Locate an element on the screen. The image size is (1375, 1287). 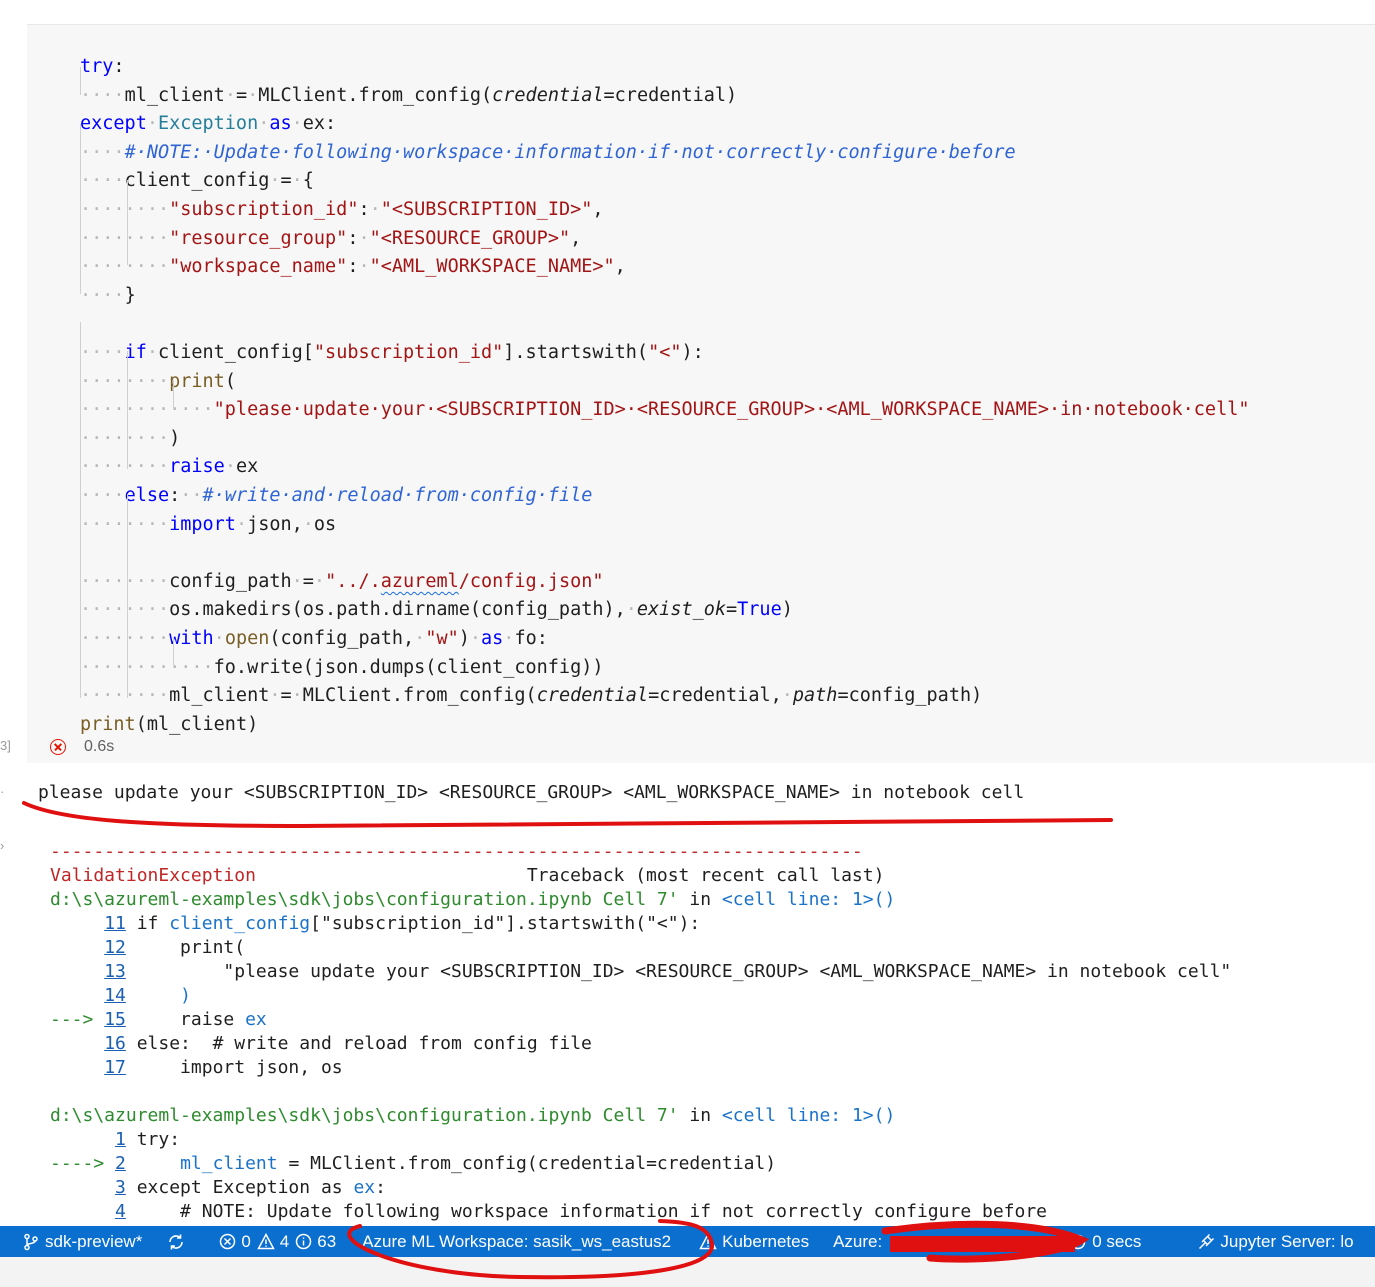
traceback-token: ValidationException is located at coordinates (153, 875).